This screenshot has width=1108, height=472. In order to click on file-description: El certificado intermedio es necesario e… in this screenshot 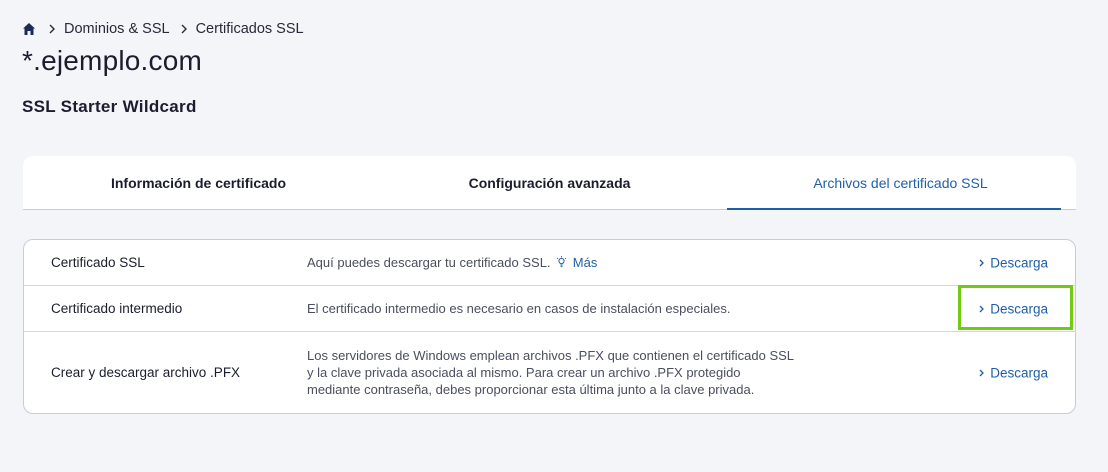, I will do `click(519, 308)`.